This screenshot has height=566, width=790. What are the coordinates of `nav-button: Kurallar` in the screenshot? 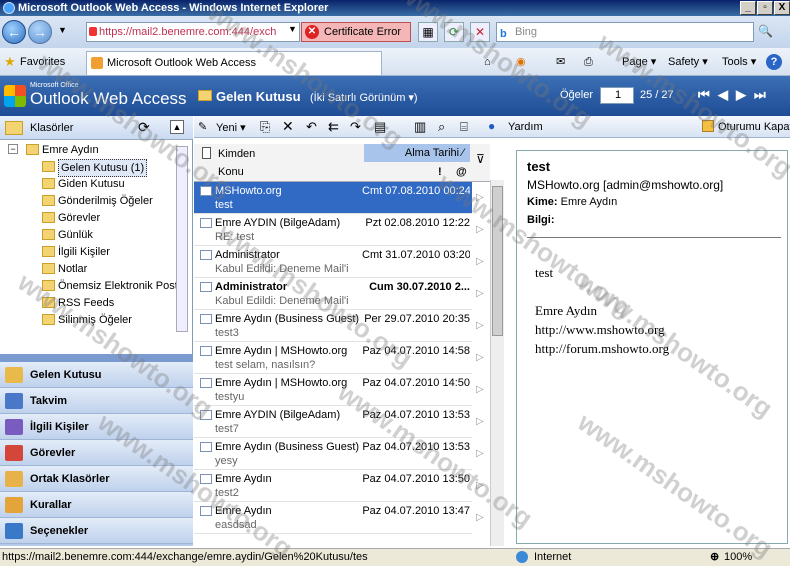 It's located at (96, 505).